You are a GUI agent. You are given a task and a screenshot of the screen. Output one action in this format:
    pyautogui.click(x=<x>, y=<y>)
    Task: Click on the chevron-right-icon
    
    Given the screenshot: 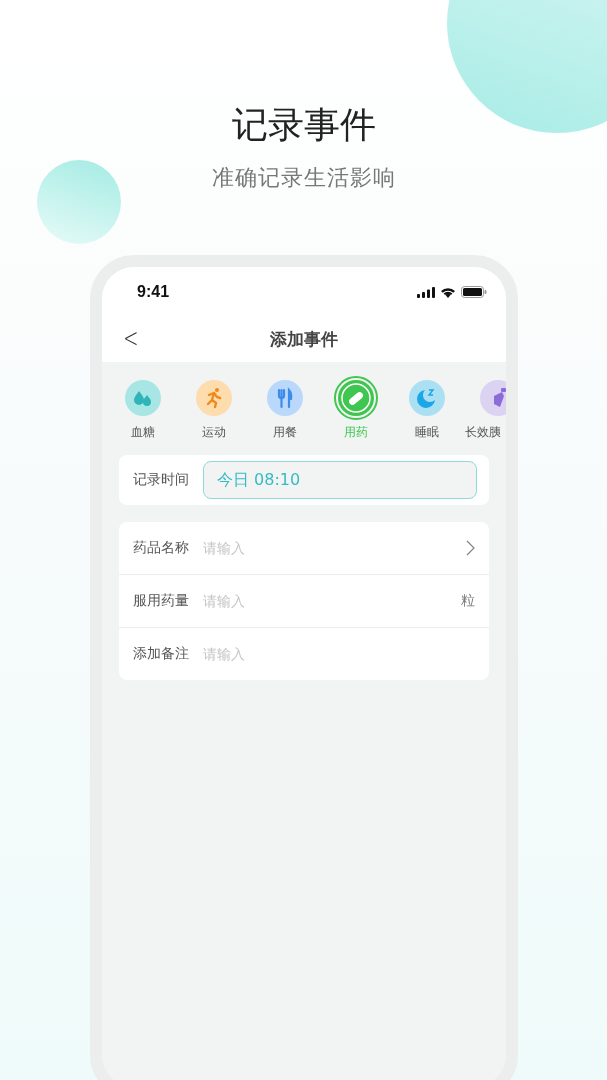 What is the action you would take?
    pyautogui.click(x=470, y=548)
    